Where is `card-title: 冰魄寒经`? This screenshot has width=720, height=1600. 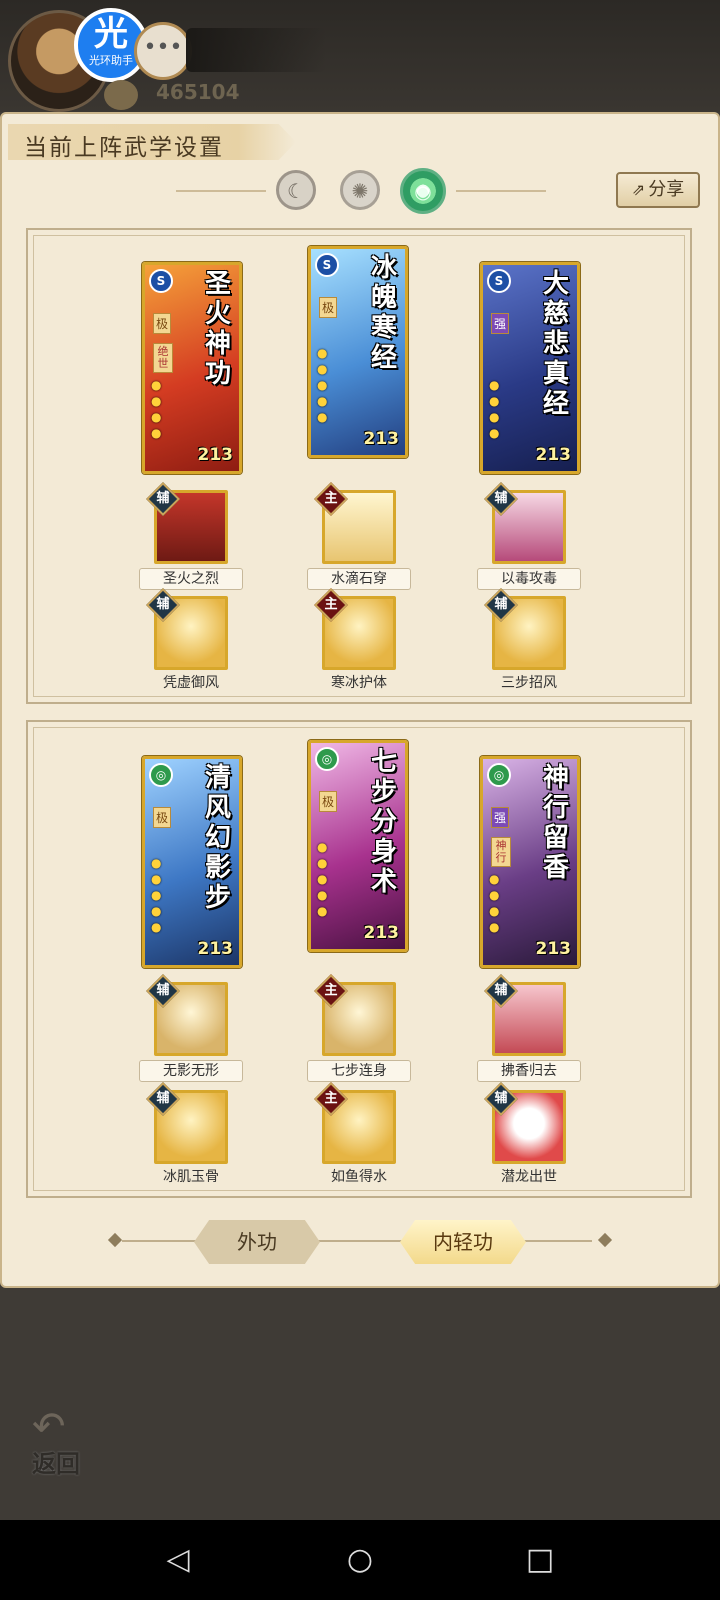 card-title: 冰魄寒经 is located at coordinates (383, 313).